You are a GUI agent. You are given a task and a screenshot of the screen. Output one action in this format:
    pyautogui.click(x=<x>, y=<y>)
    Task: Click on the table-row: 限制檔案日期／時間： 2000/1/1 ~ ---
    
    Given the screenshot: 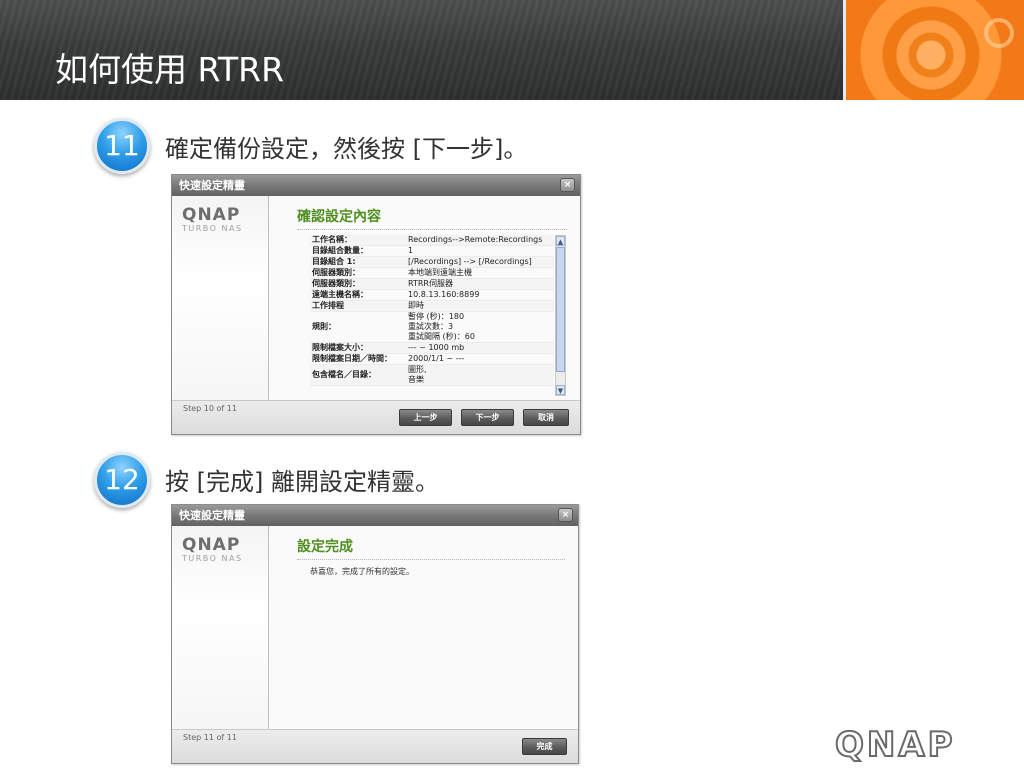 What is the action you would take?
    pyautogui.click(x=432, y=359)
    